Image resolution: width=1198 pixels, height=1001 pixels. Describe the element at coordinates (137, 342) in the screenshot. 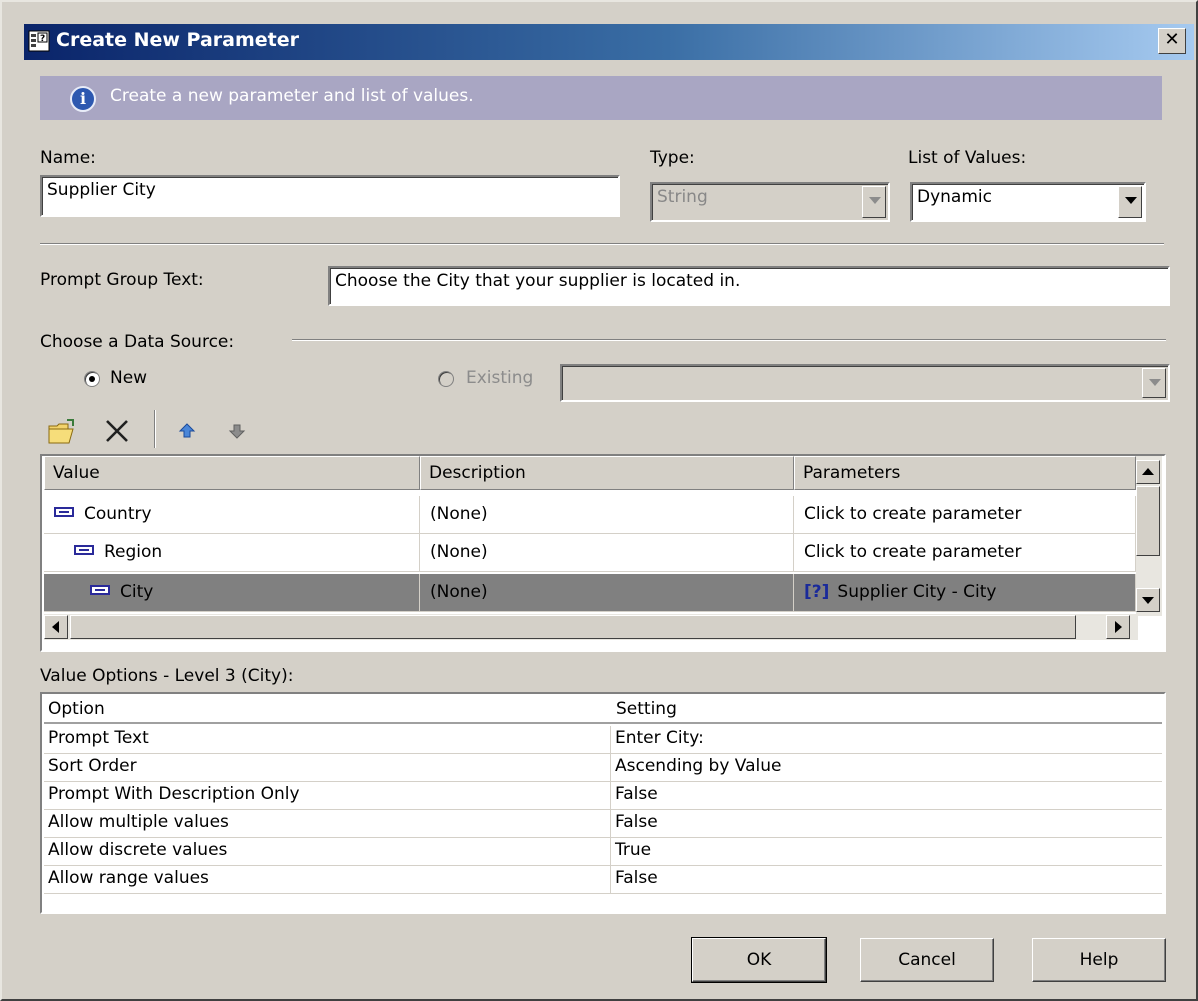

I see `data-source-label: Choose a Data Source:` at that location.